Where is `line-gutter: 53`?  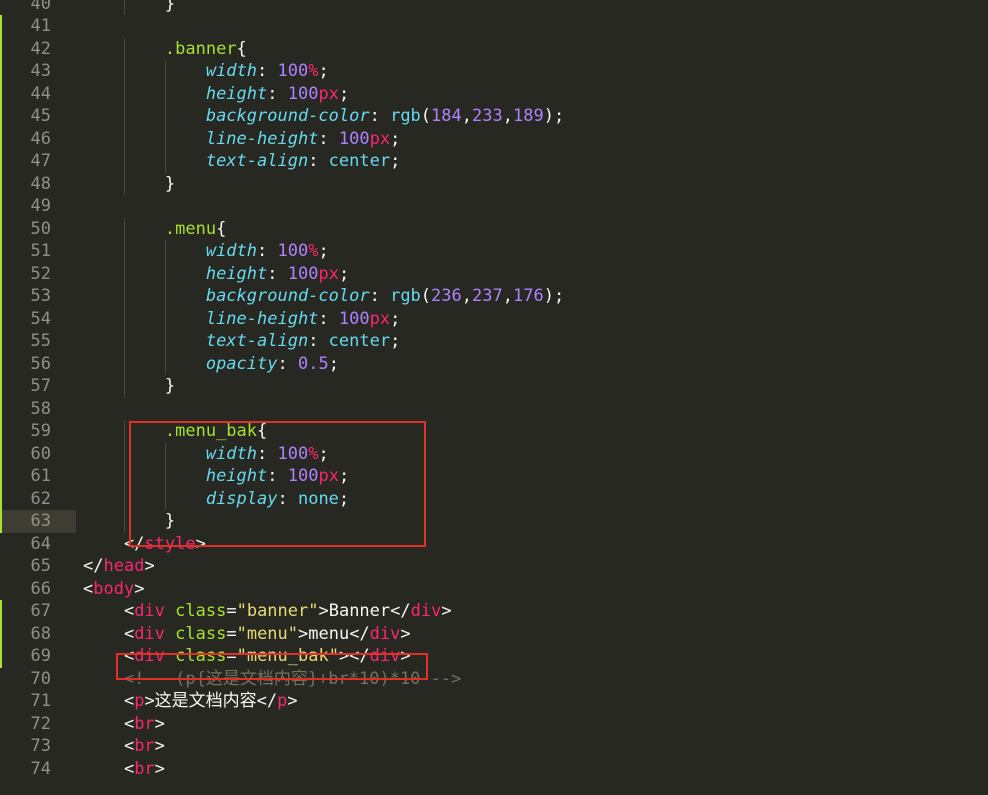 line-gutter: 53 is located at coordinates (38, 296).